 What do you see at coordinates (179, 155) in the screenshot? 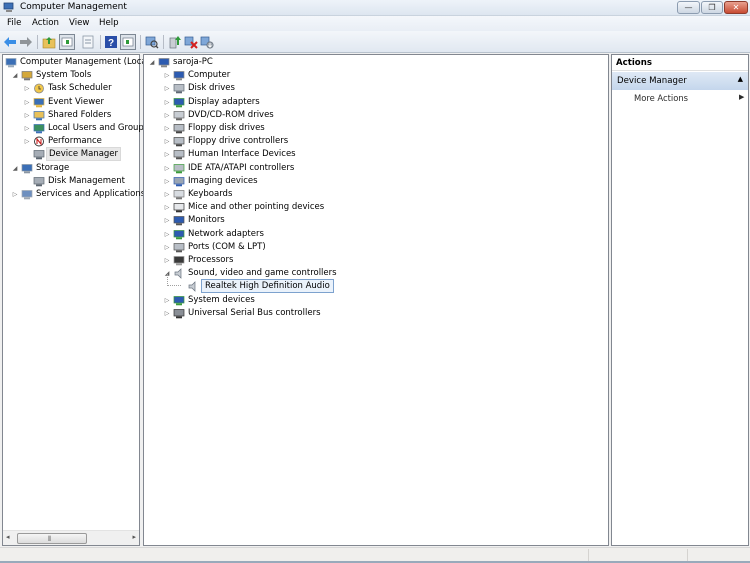
I see `hid-icon` at bounding box center [179, 155].